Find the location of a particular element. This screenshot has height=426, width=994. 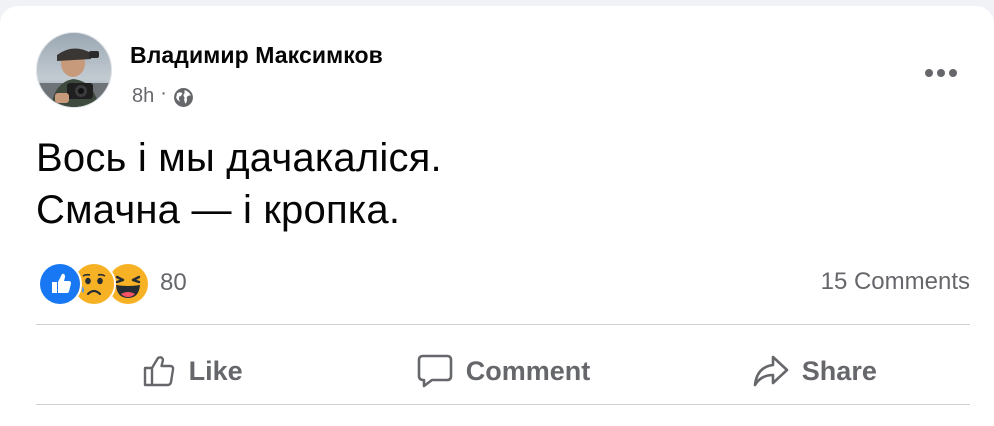

post-text-line: Смачна — і кропка. is located at coordinates (218, 210).